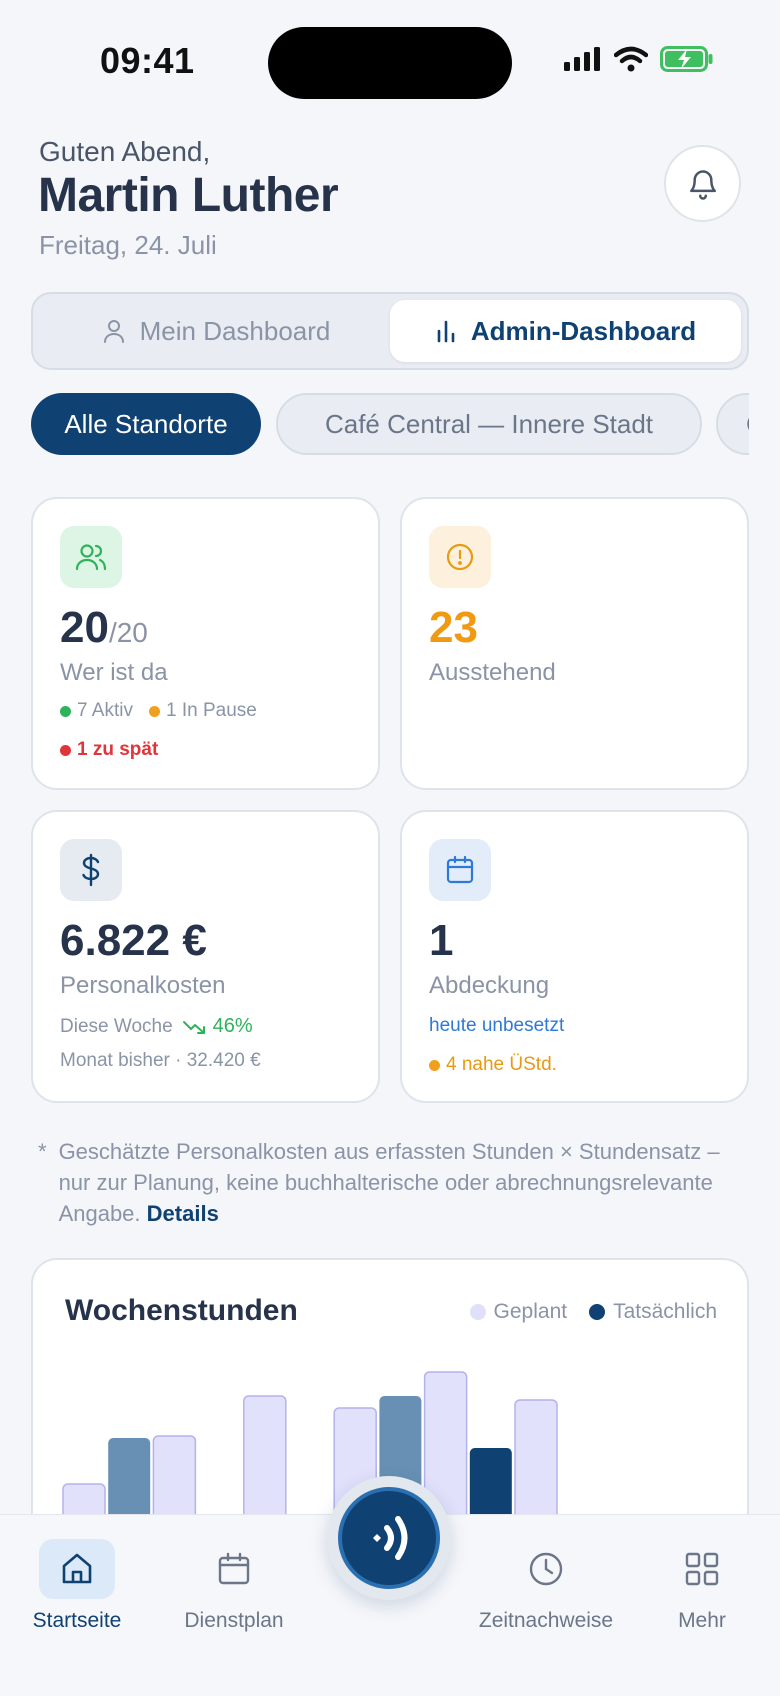  I want to click on card-label: Abdeckung, so click(489, 985).